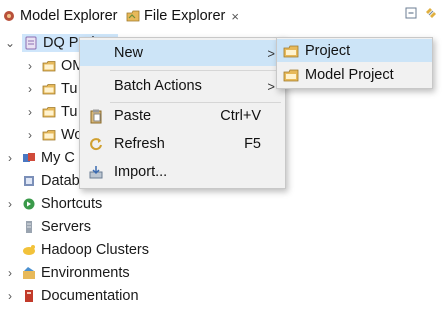 The width and height of the screenshot is (445, 313). Describe the element at coordinates (29, 295) in the screenshot. I see `documentation-icon` at that location.